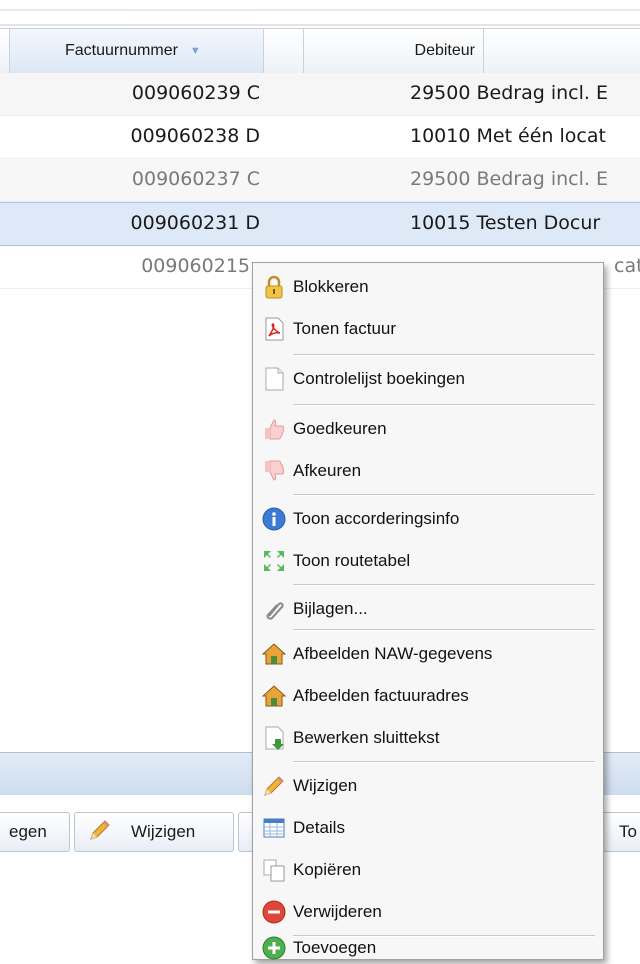 Image resolution: width=640 pixels, height=964 pixels. I want to click on thumbs-down-icon, so click(274, 471).